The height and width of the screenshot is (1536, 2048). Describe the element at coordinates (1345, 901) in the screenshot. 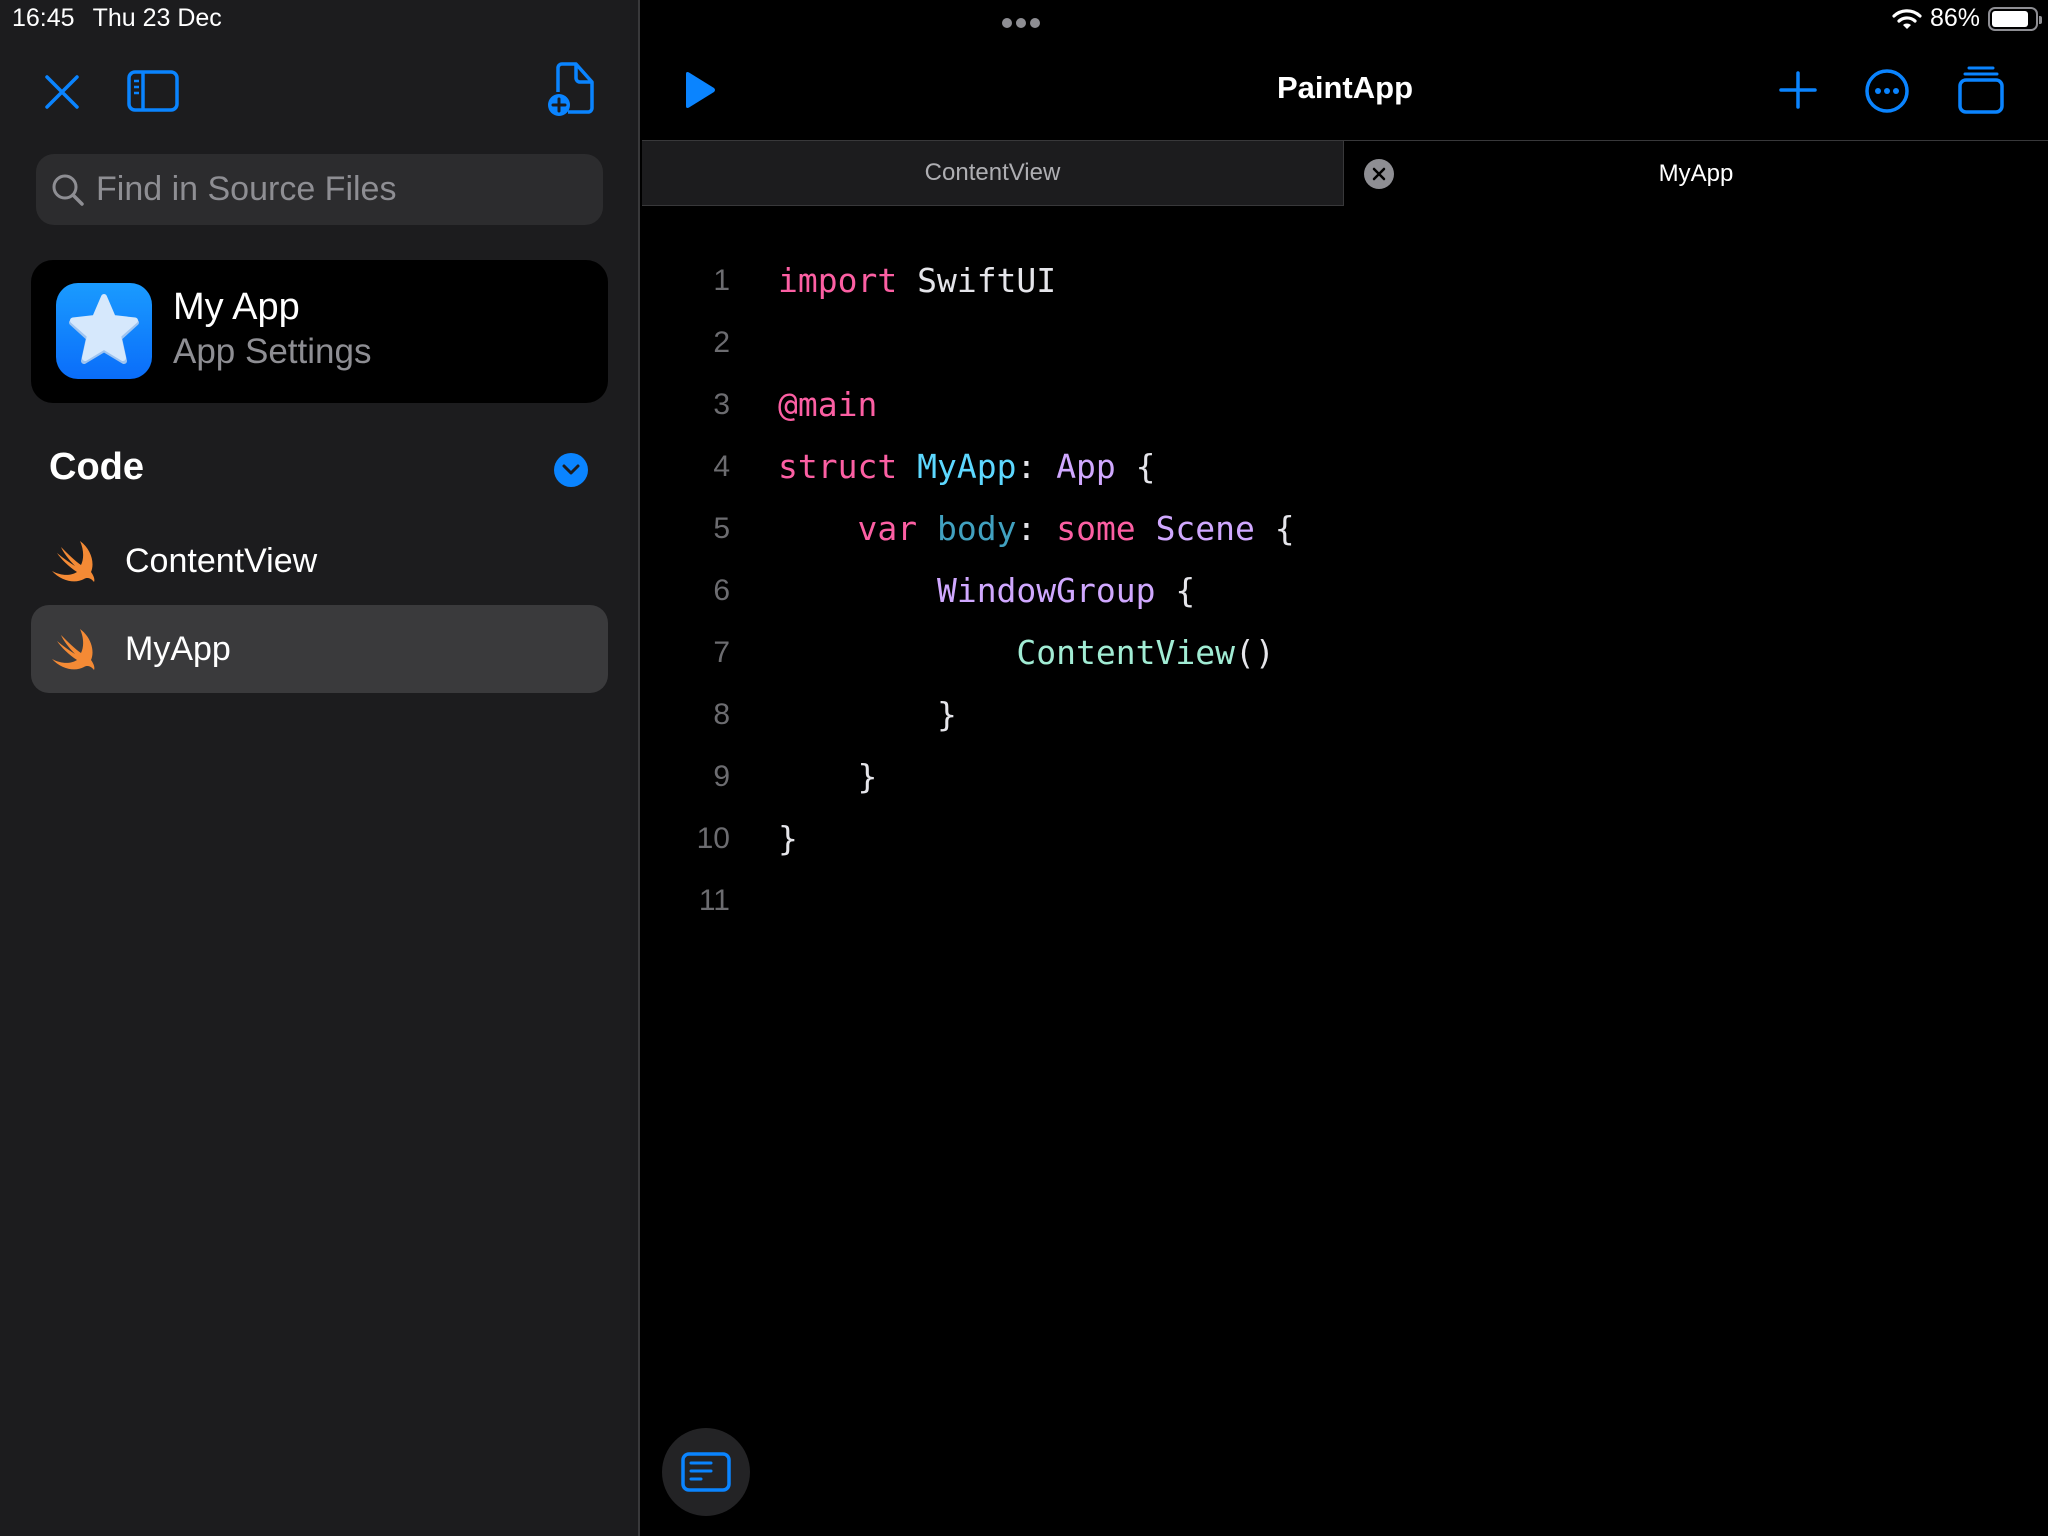

I see `code-line: 11` at that location.